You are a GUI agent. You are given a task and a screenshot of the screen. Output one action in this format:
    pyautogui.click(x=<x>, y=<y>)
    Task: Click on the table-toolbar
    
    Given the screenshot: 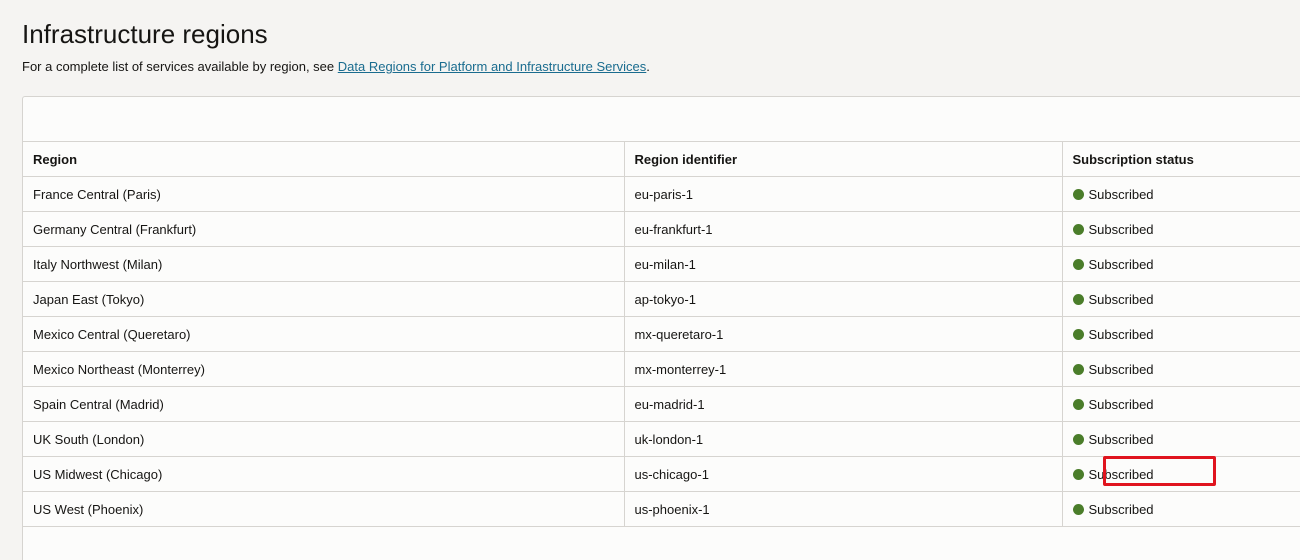 What is the action you would take?
    pyautogui.click(x=661, y=119)
    